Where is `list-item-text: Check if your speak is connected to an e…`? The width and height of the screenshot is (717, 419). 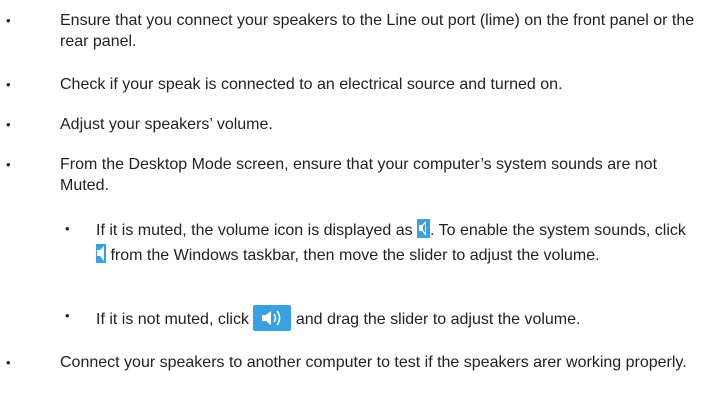 list-item-text: Check if your speak is connected to an e… is located at coordinates (311, 84).